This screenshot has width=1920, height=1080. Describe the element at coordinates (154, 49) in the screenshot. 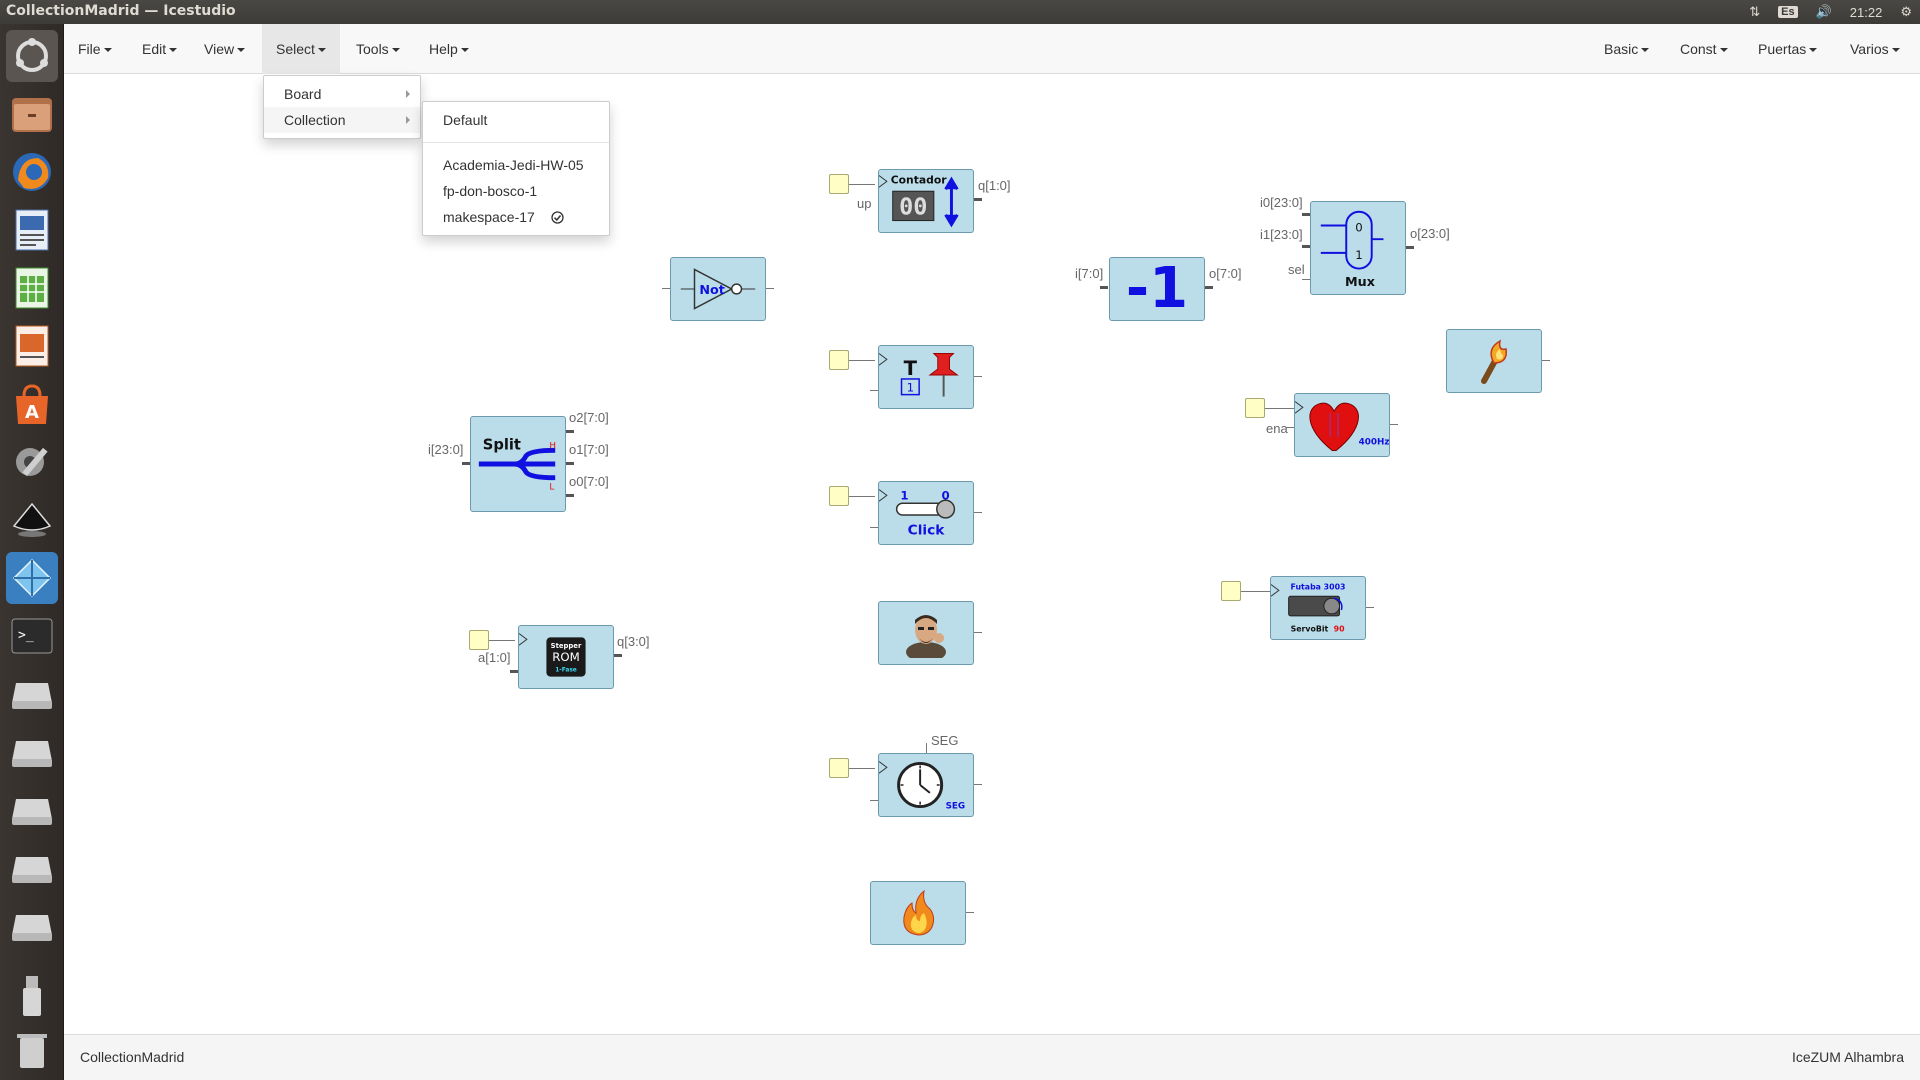

I see `menu-edit-label: Edit` at that location.